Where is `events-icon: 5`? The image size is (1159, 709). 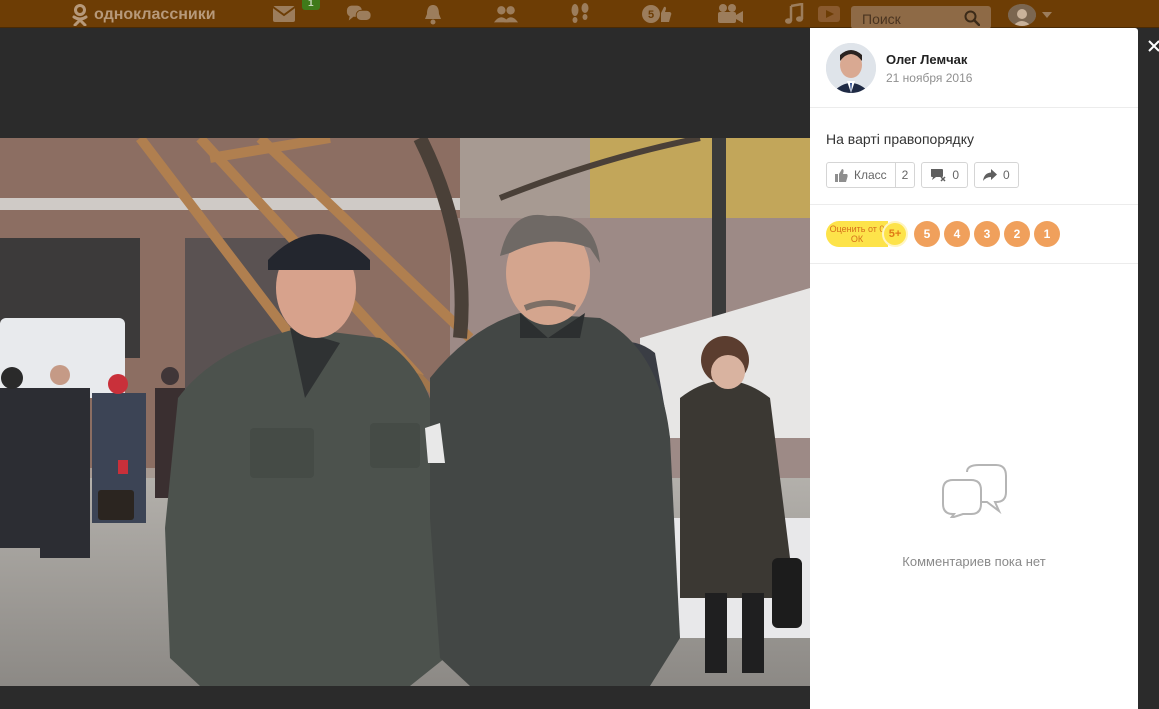
events-icon: 5 is located at coordinates (657, 14).